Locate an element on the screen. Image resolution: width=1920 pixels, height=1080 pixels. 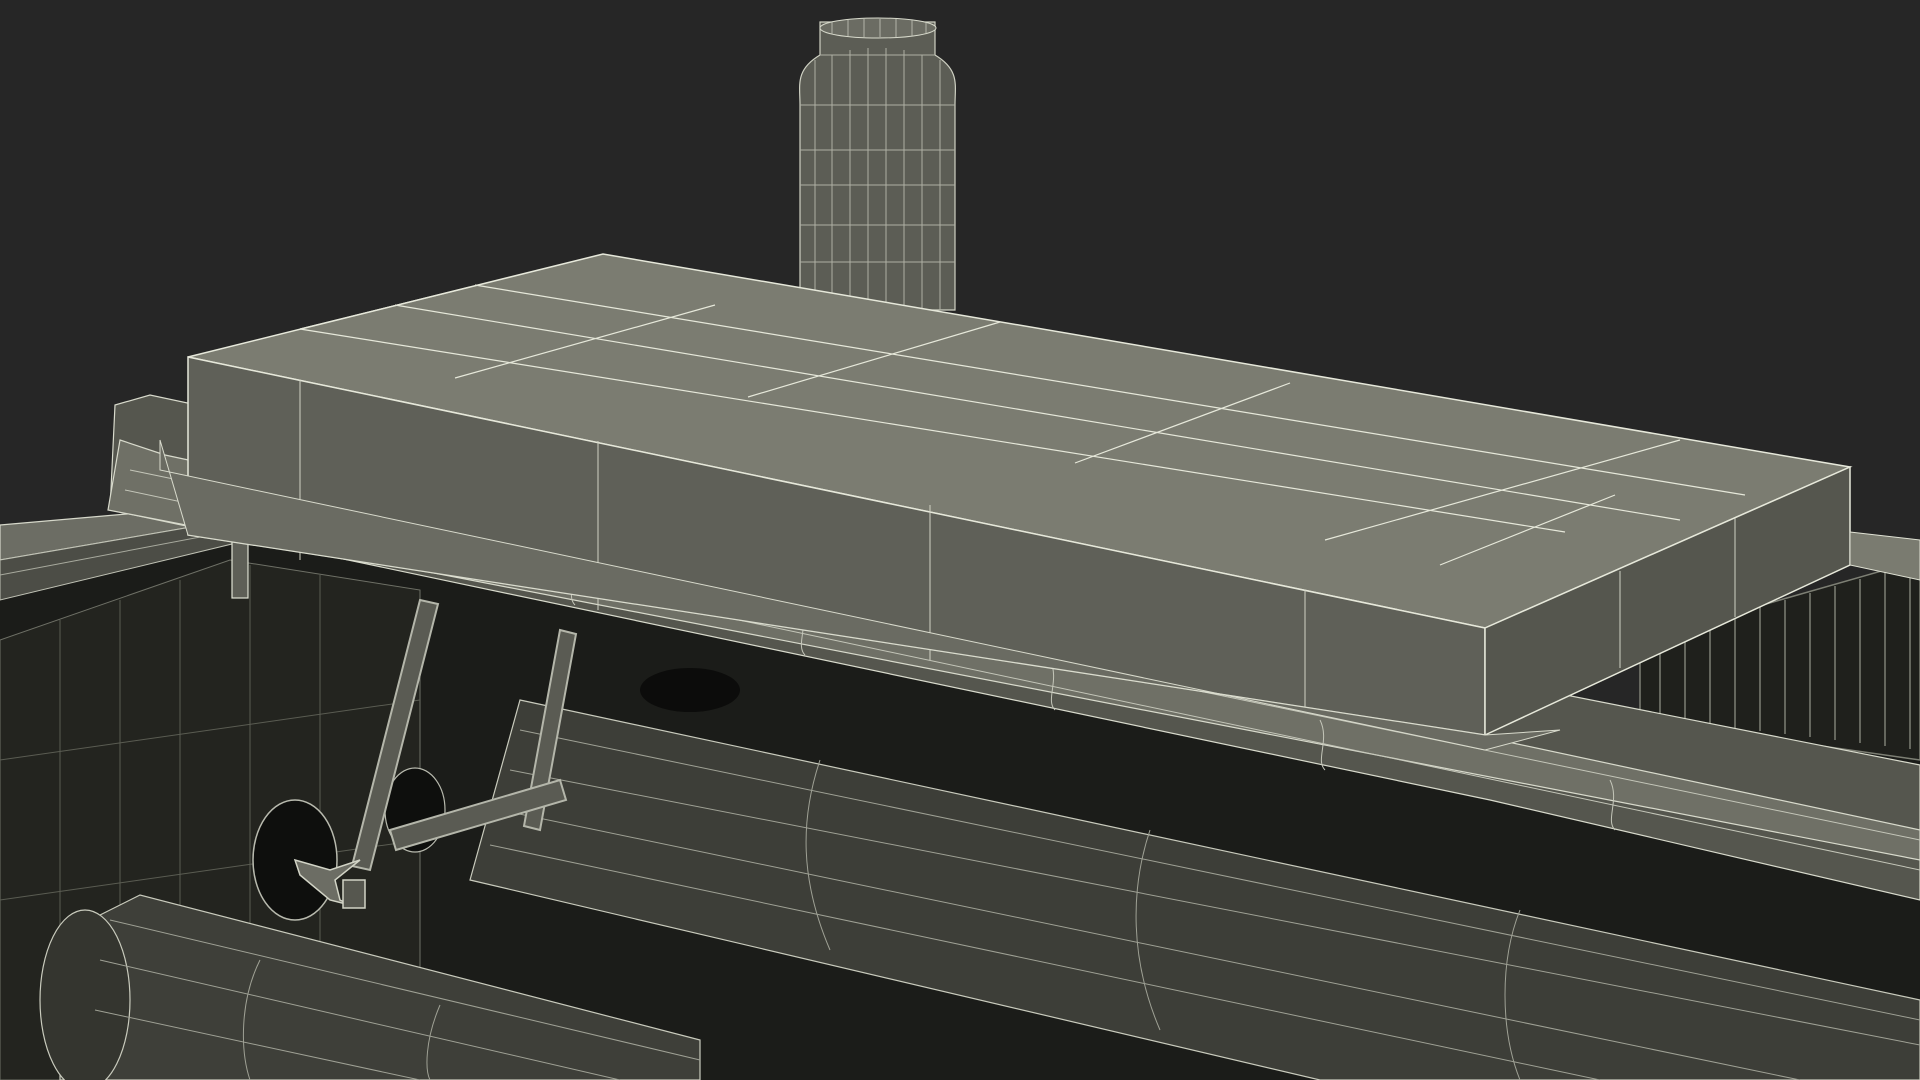
deck-opening is located at coordinates (690, 690).